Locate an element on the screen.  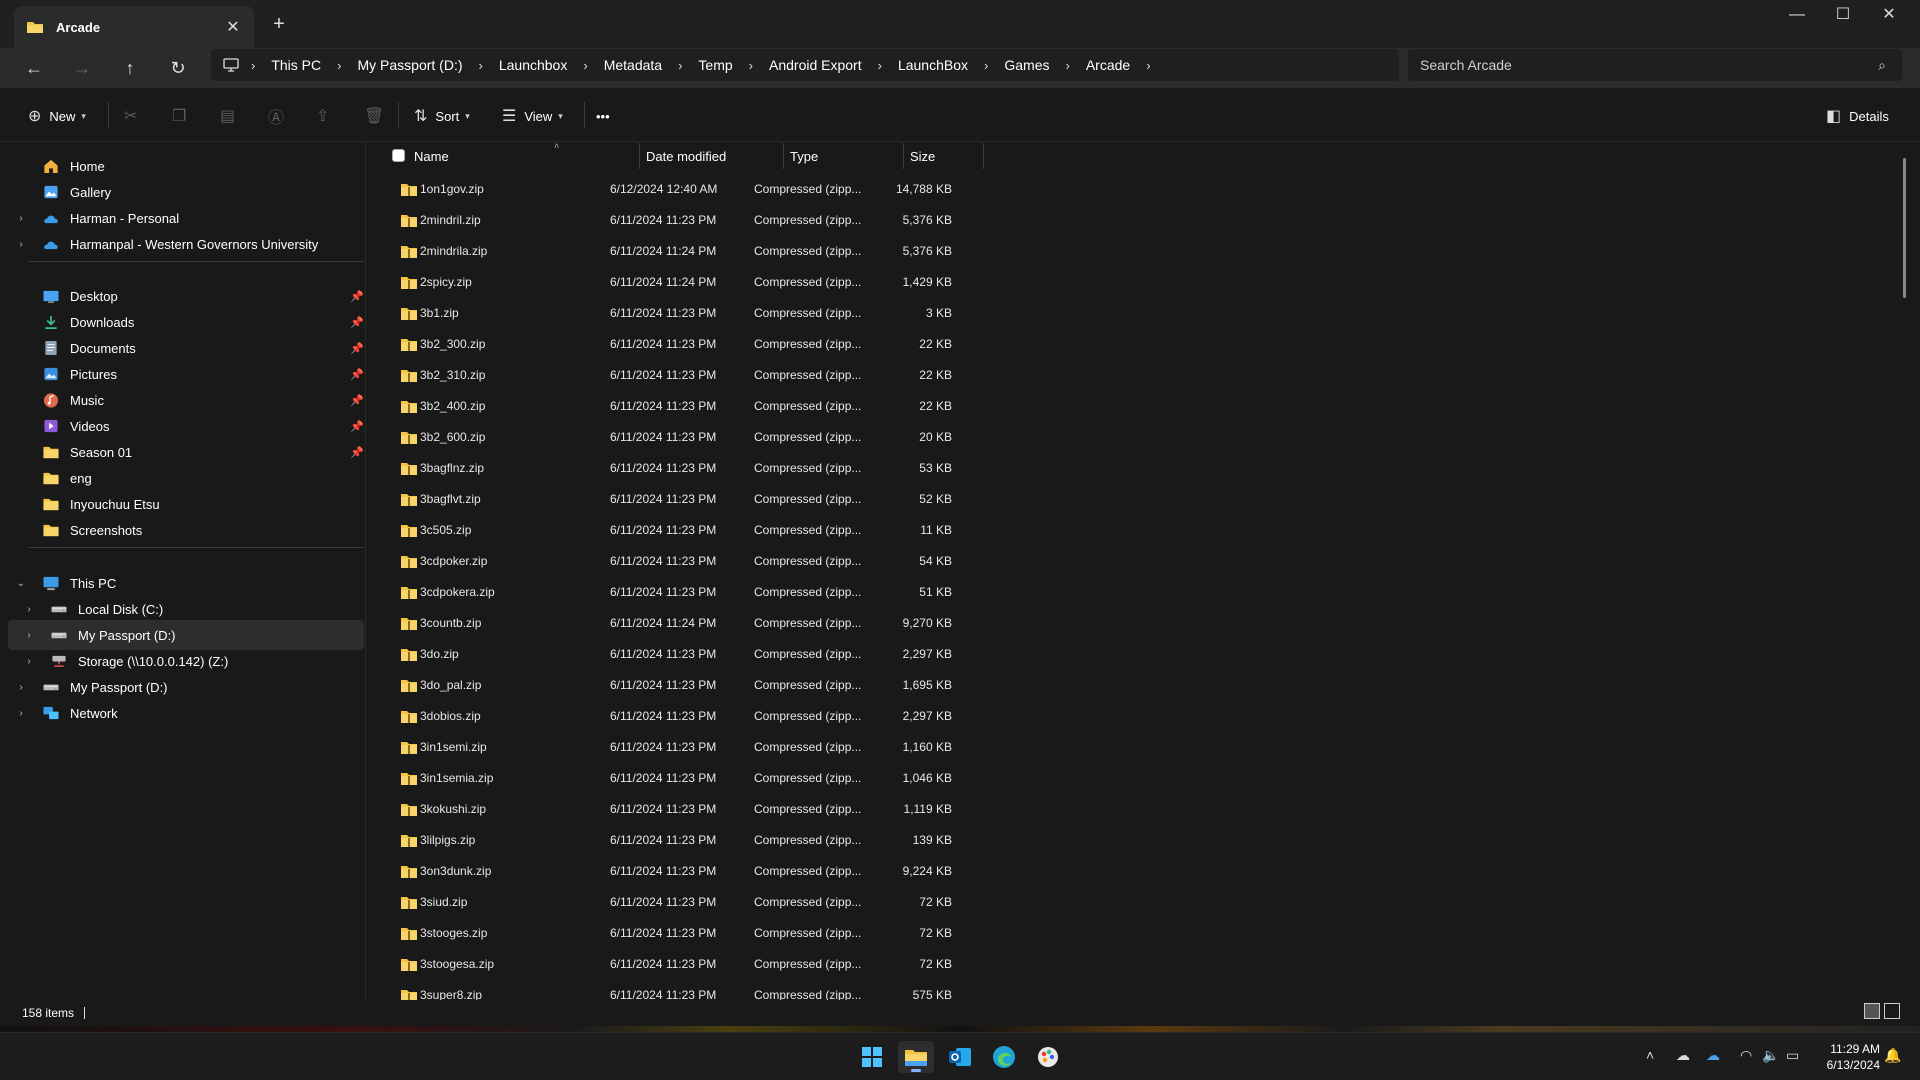
refresh-button: ↻ is located at coordinates (178, 68).